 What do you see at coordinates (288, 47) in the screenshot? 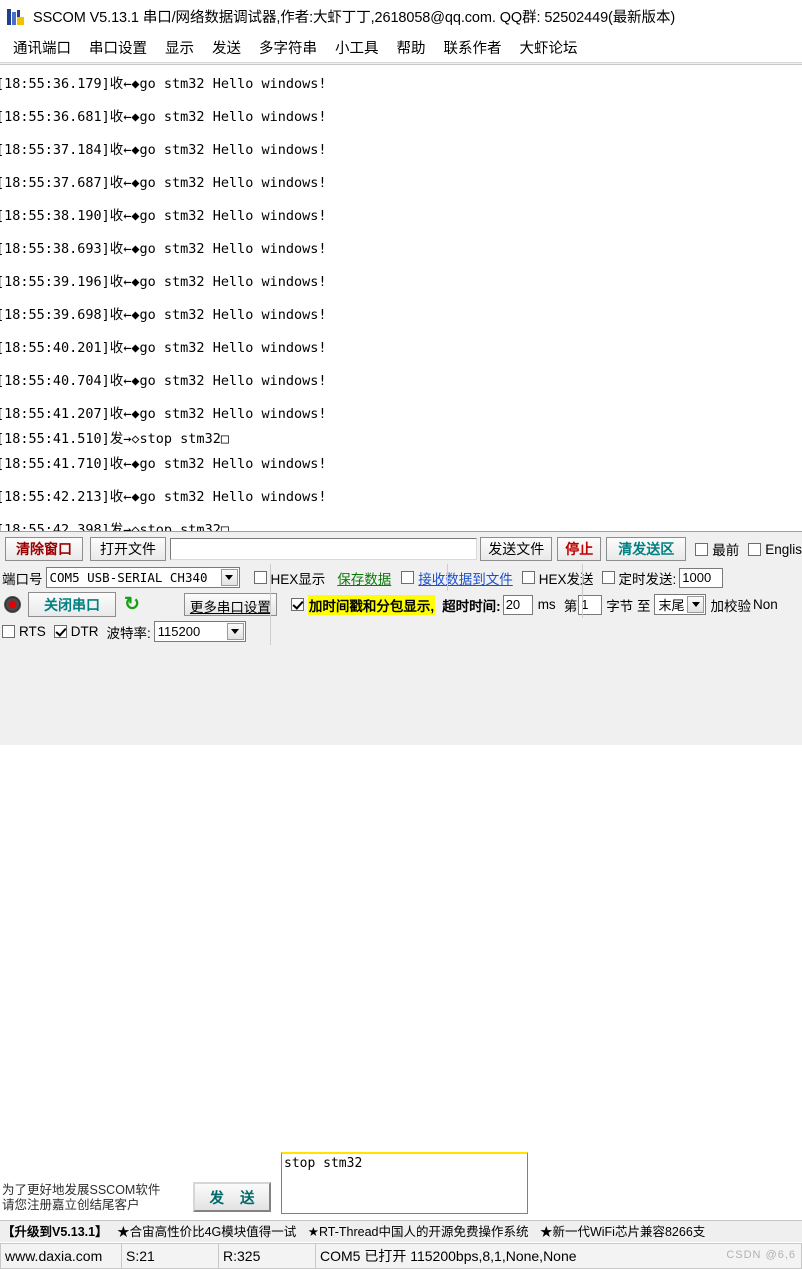
I see `menu-item-multi-string: 多字符串` at bounding box center [288, 47].